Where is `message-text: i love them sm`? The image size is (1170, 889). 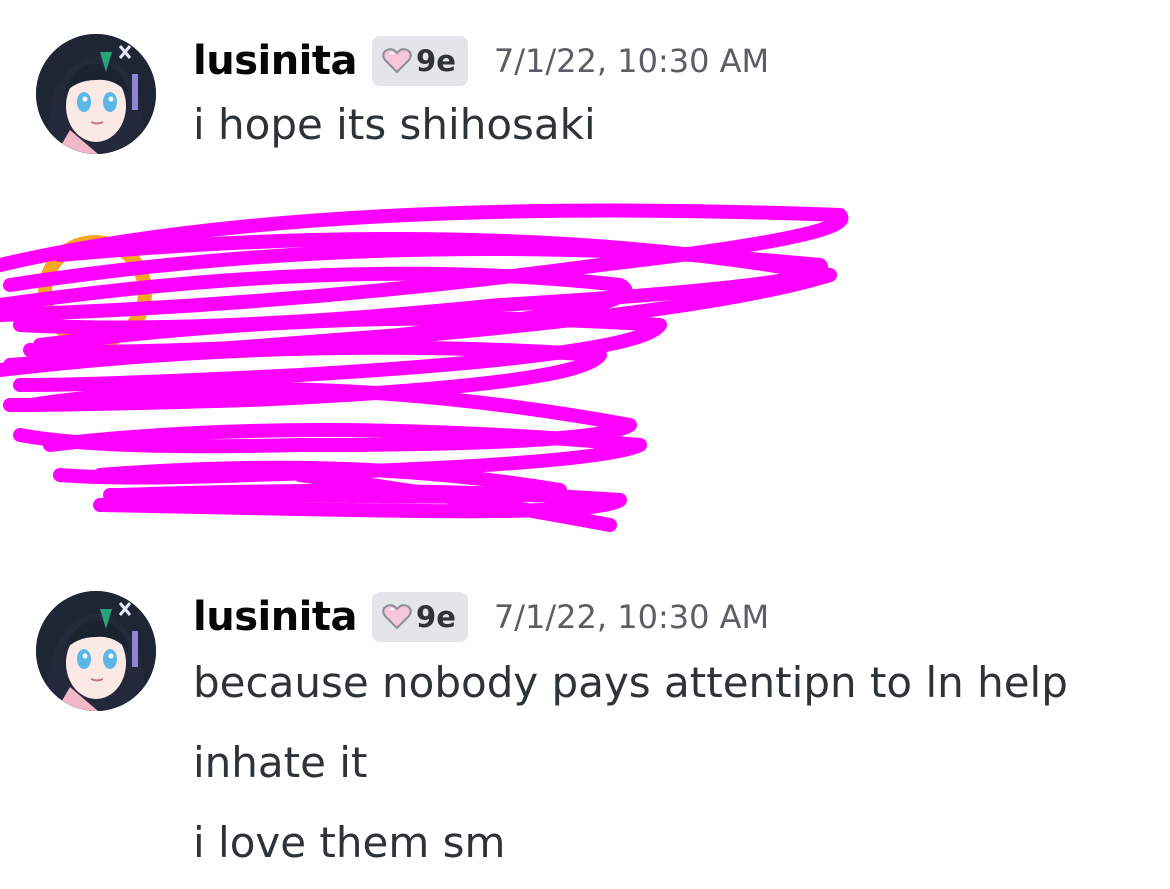 message-text: i love them sm is located at coordinates (349, 842).